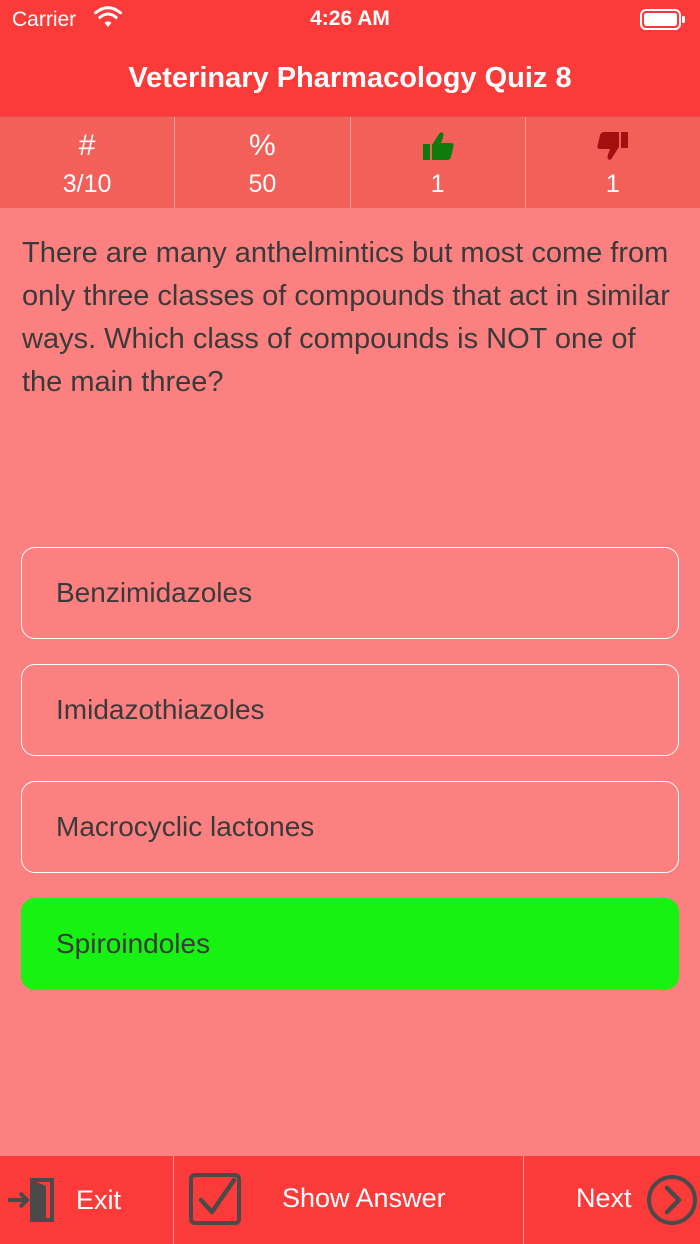  I want to click on exit-door-icon, so click(31, 1200).